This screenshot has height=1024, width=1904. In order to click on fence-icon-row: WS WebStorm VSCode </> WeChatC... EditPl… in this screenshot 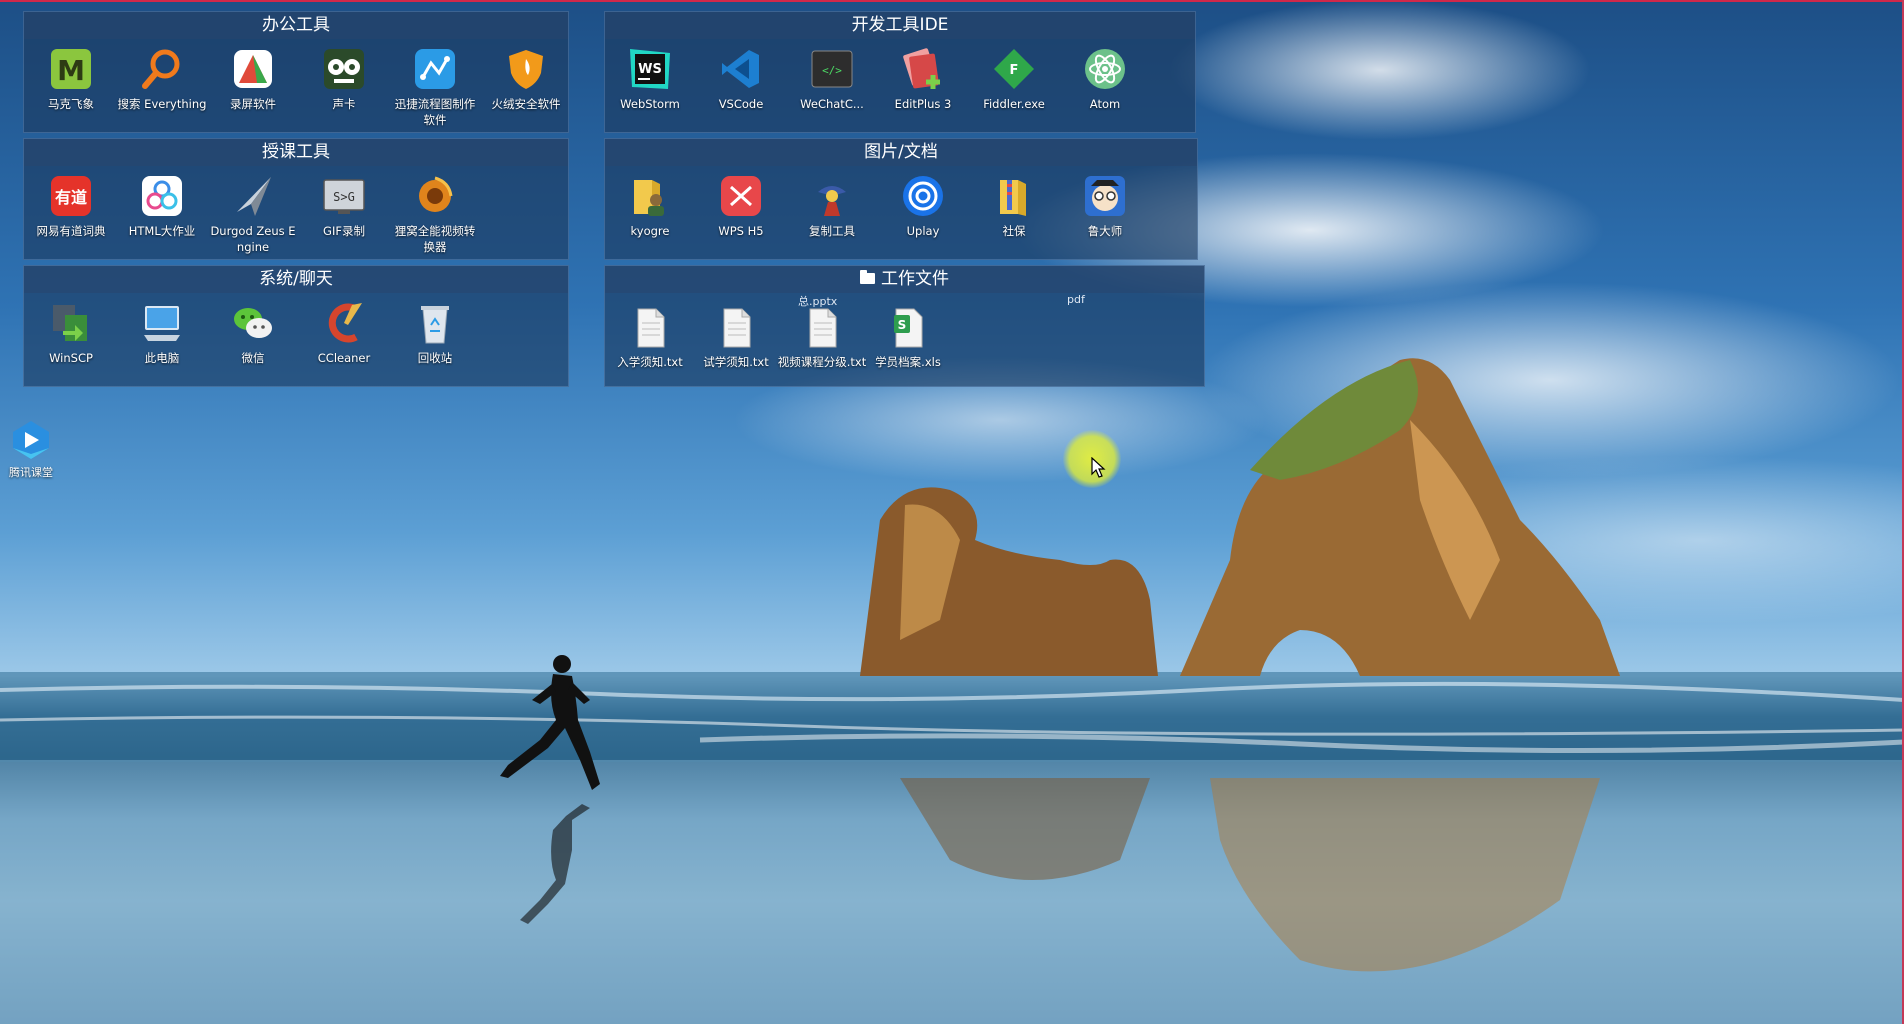, I will do `click(900, 90)`.